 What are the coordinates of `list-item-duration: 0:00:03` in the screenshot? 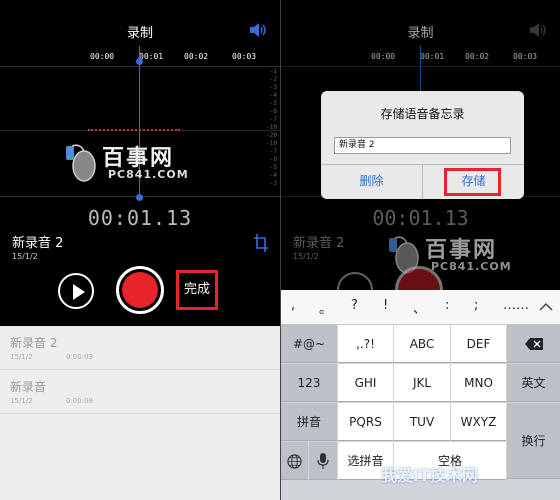 It's located at (79, 357).